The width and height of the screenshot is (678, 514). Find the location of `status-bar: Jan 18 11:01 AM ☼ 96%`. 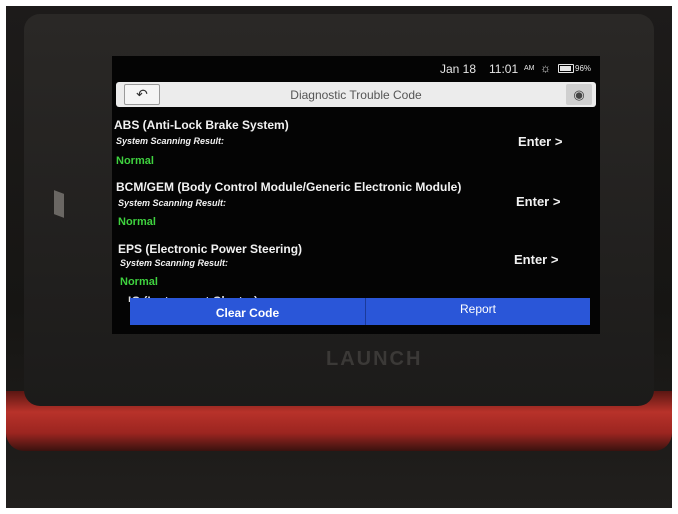

status-bar: Jan 18 11:01 AM ☼ 96% is located at coordinates (356, 68).